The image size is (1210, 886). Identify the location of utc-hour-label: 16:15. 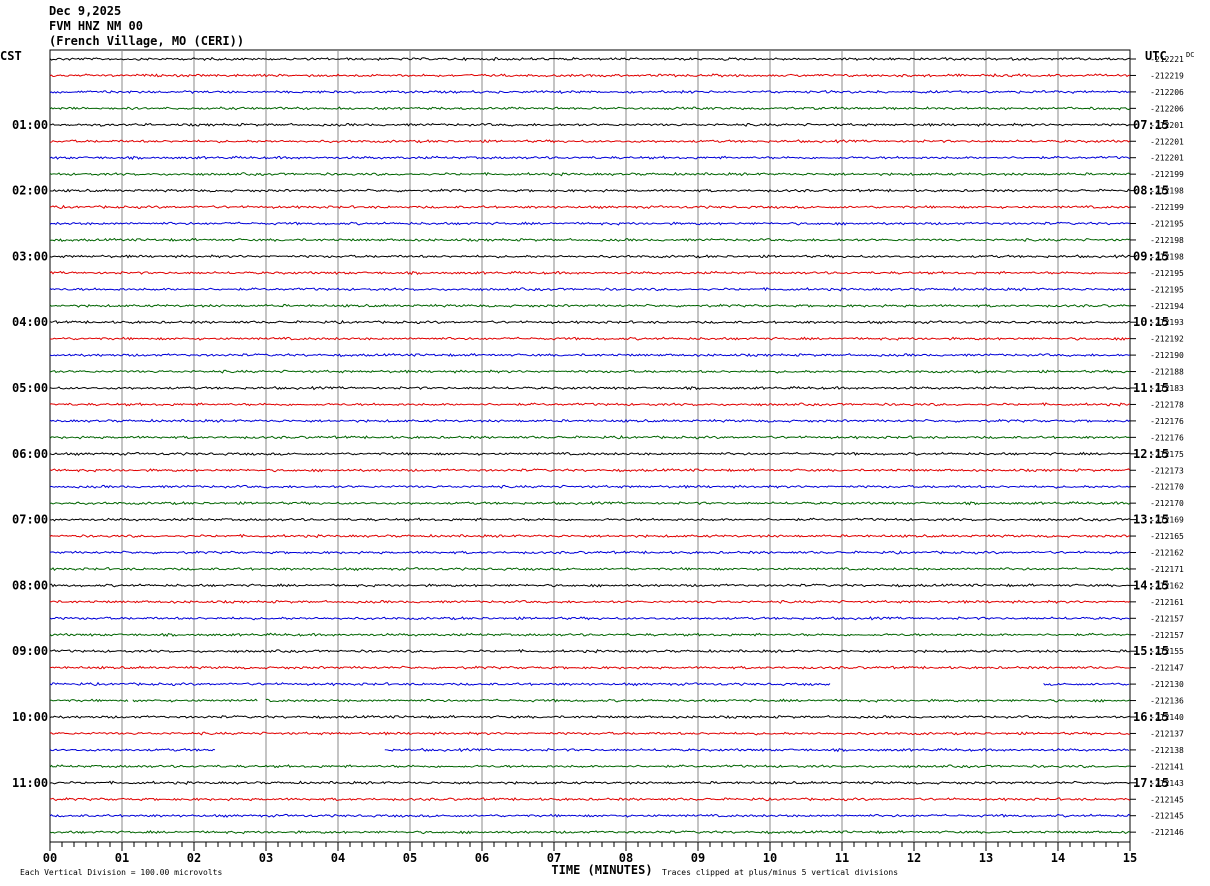
(1151, 717).